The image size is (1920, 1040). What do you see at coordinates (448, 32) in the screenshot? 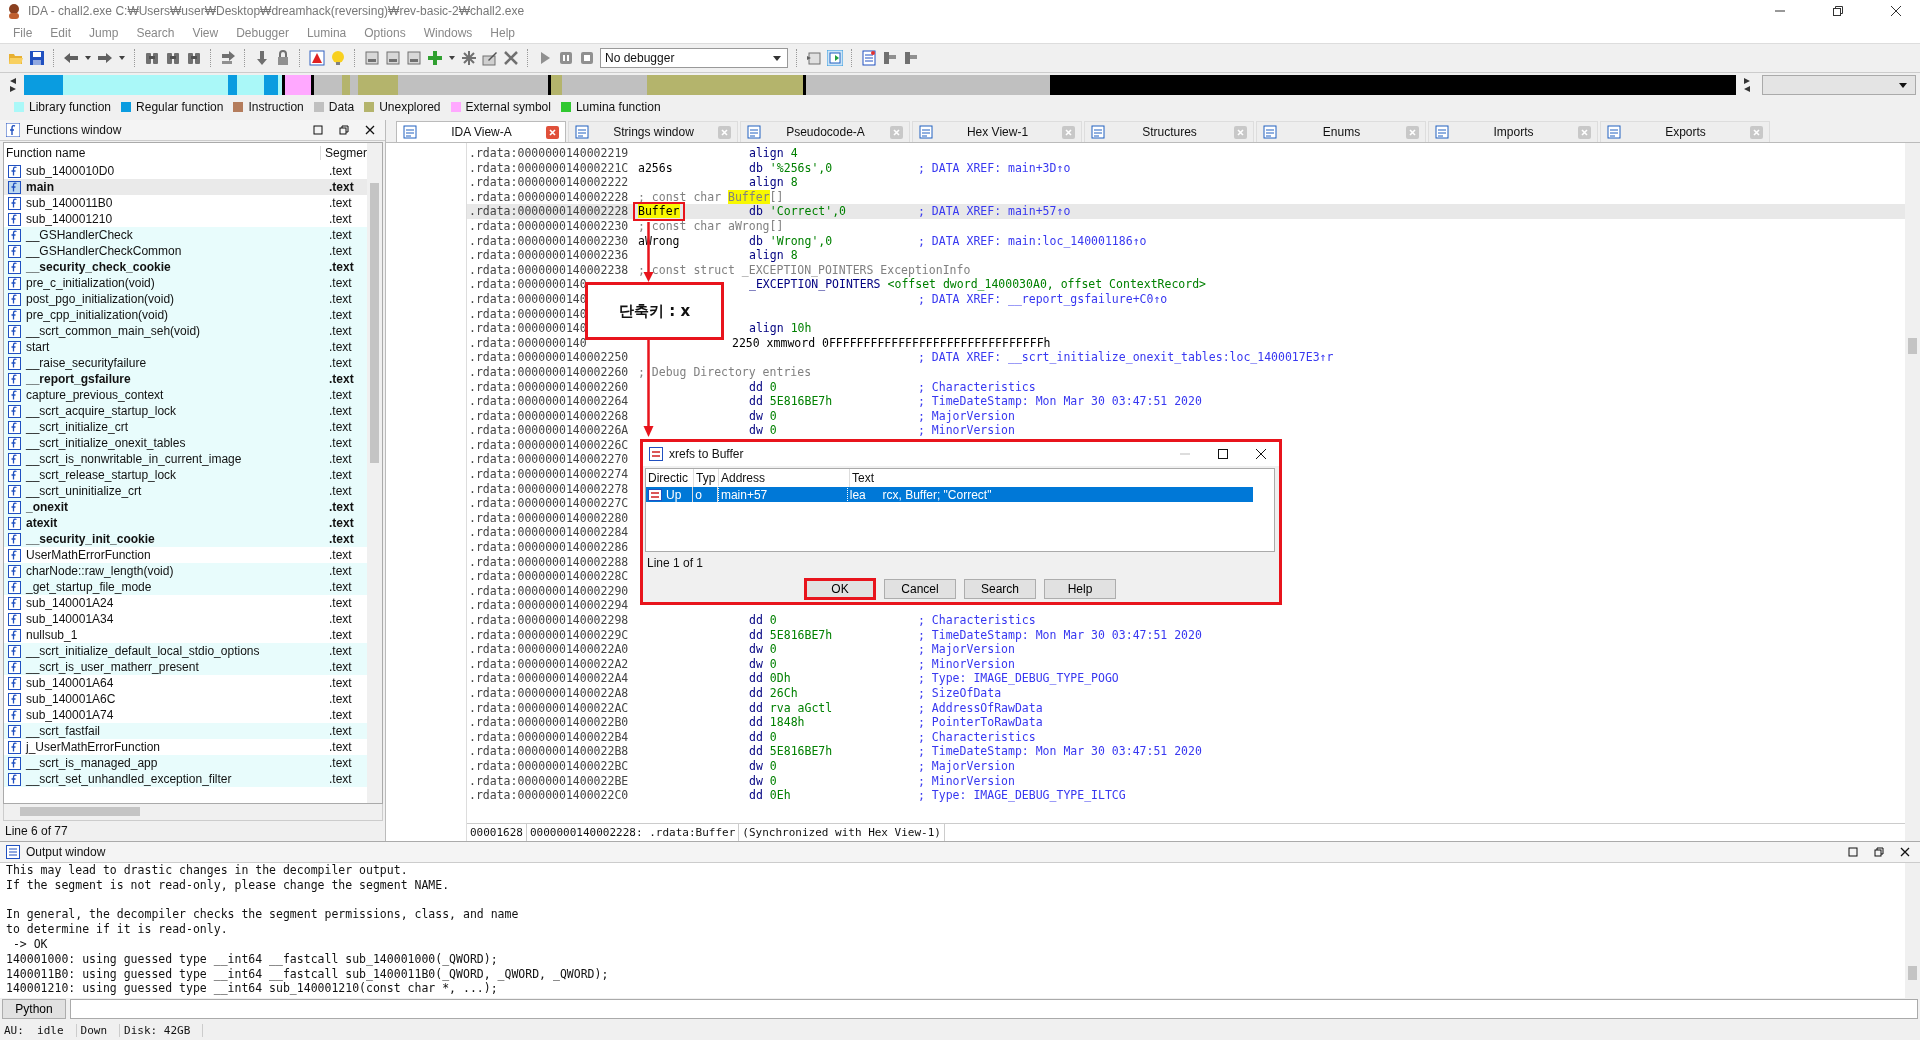
I see `menu-item: Windows` at bounding box center [448, 32].